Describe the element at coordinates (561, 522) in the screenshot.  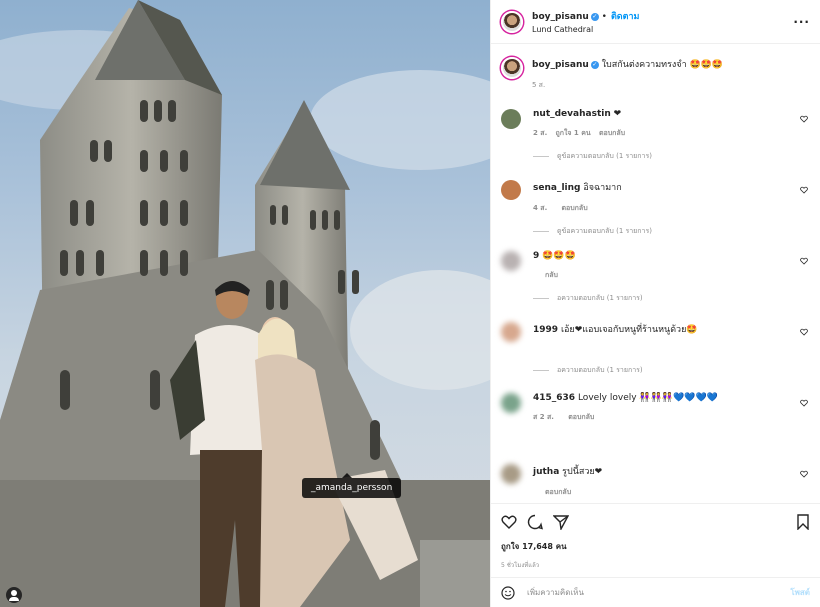
I see `share-icon` at that location.